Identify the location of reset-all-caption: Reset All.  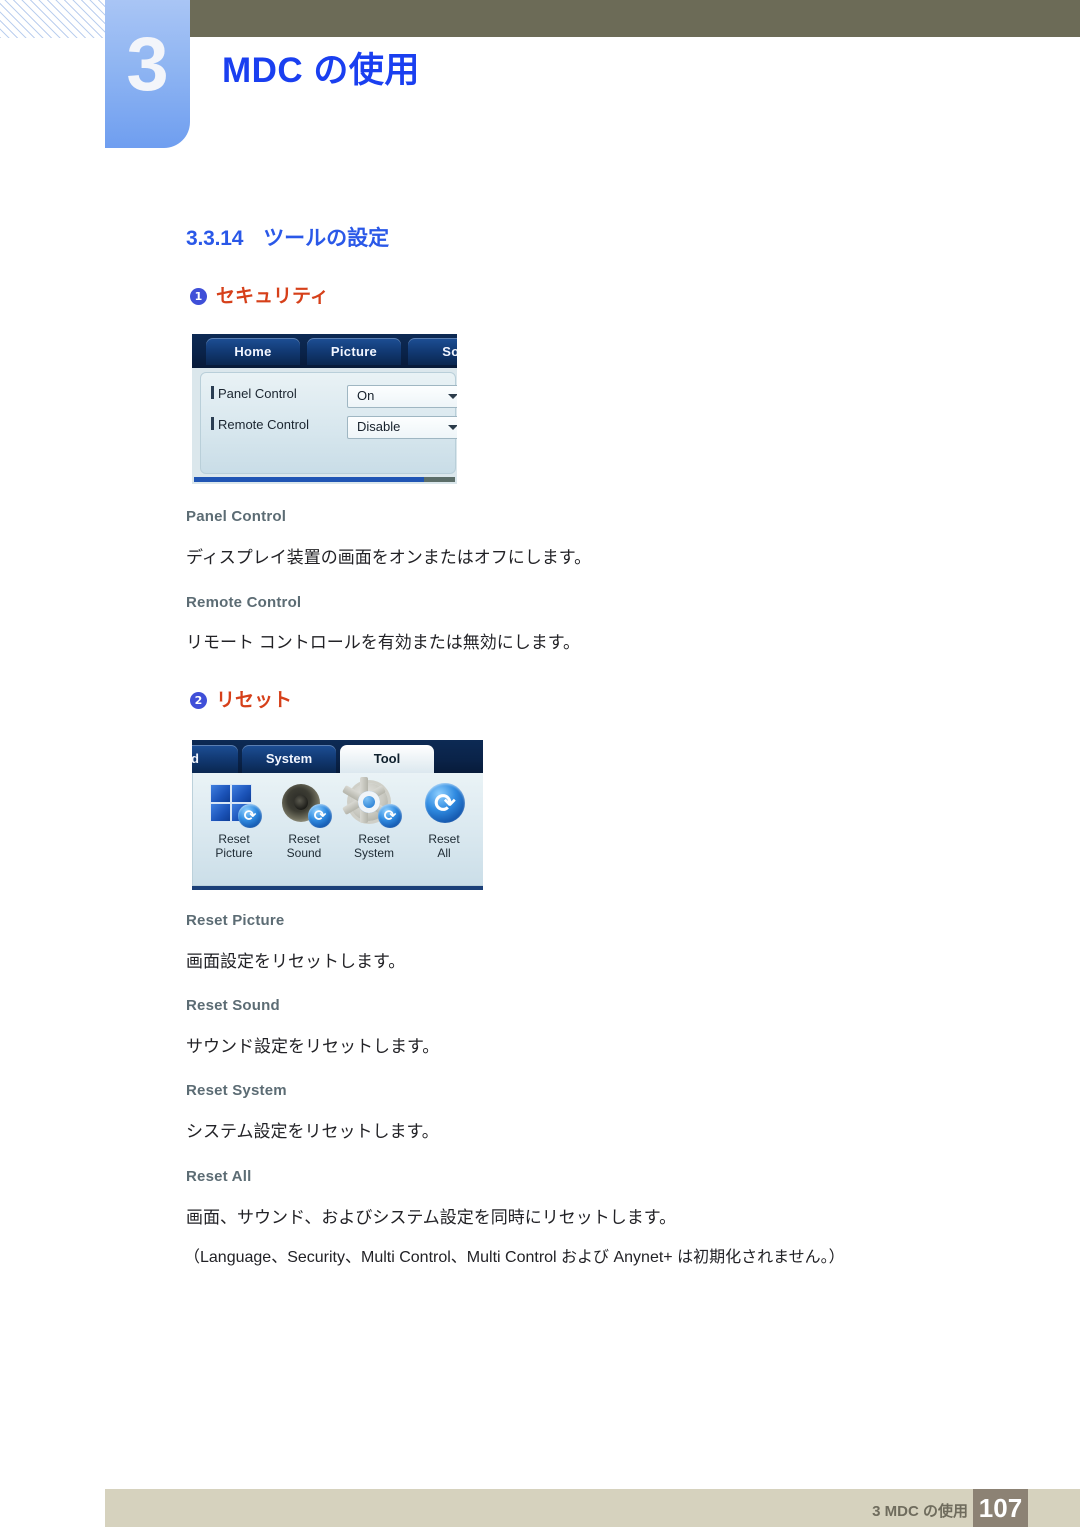
(444, 846).